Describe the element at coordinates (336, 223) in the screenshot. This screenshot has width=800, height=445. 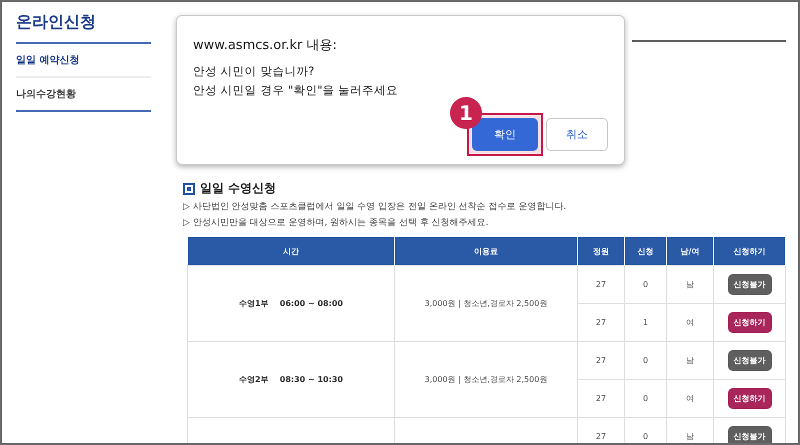
I see `notice-text: ▷ 안성시민만을 대상으로 운영하며, 원하시는 종목을 선택 후 신청해주세요.` at that location.